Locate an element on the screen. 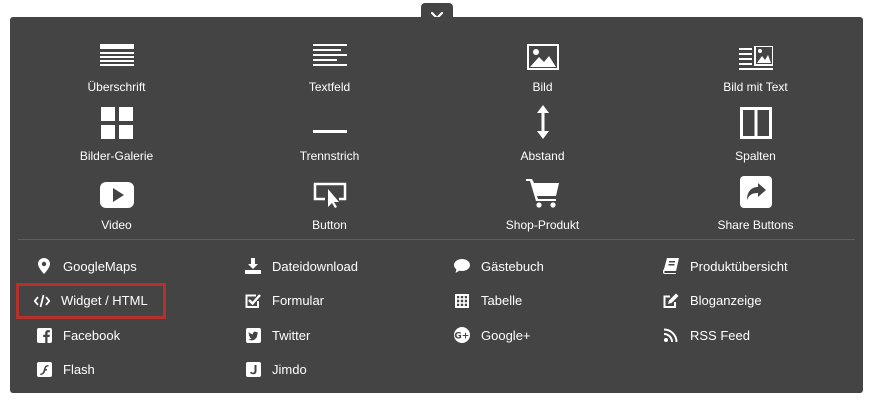 The image size is (872, 404). item-widget-html: Widget / HTML is located at coordinates (91, 300).